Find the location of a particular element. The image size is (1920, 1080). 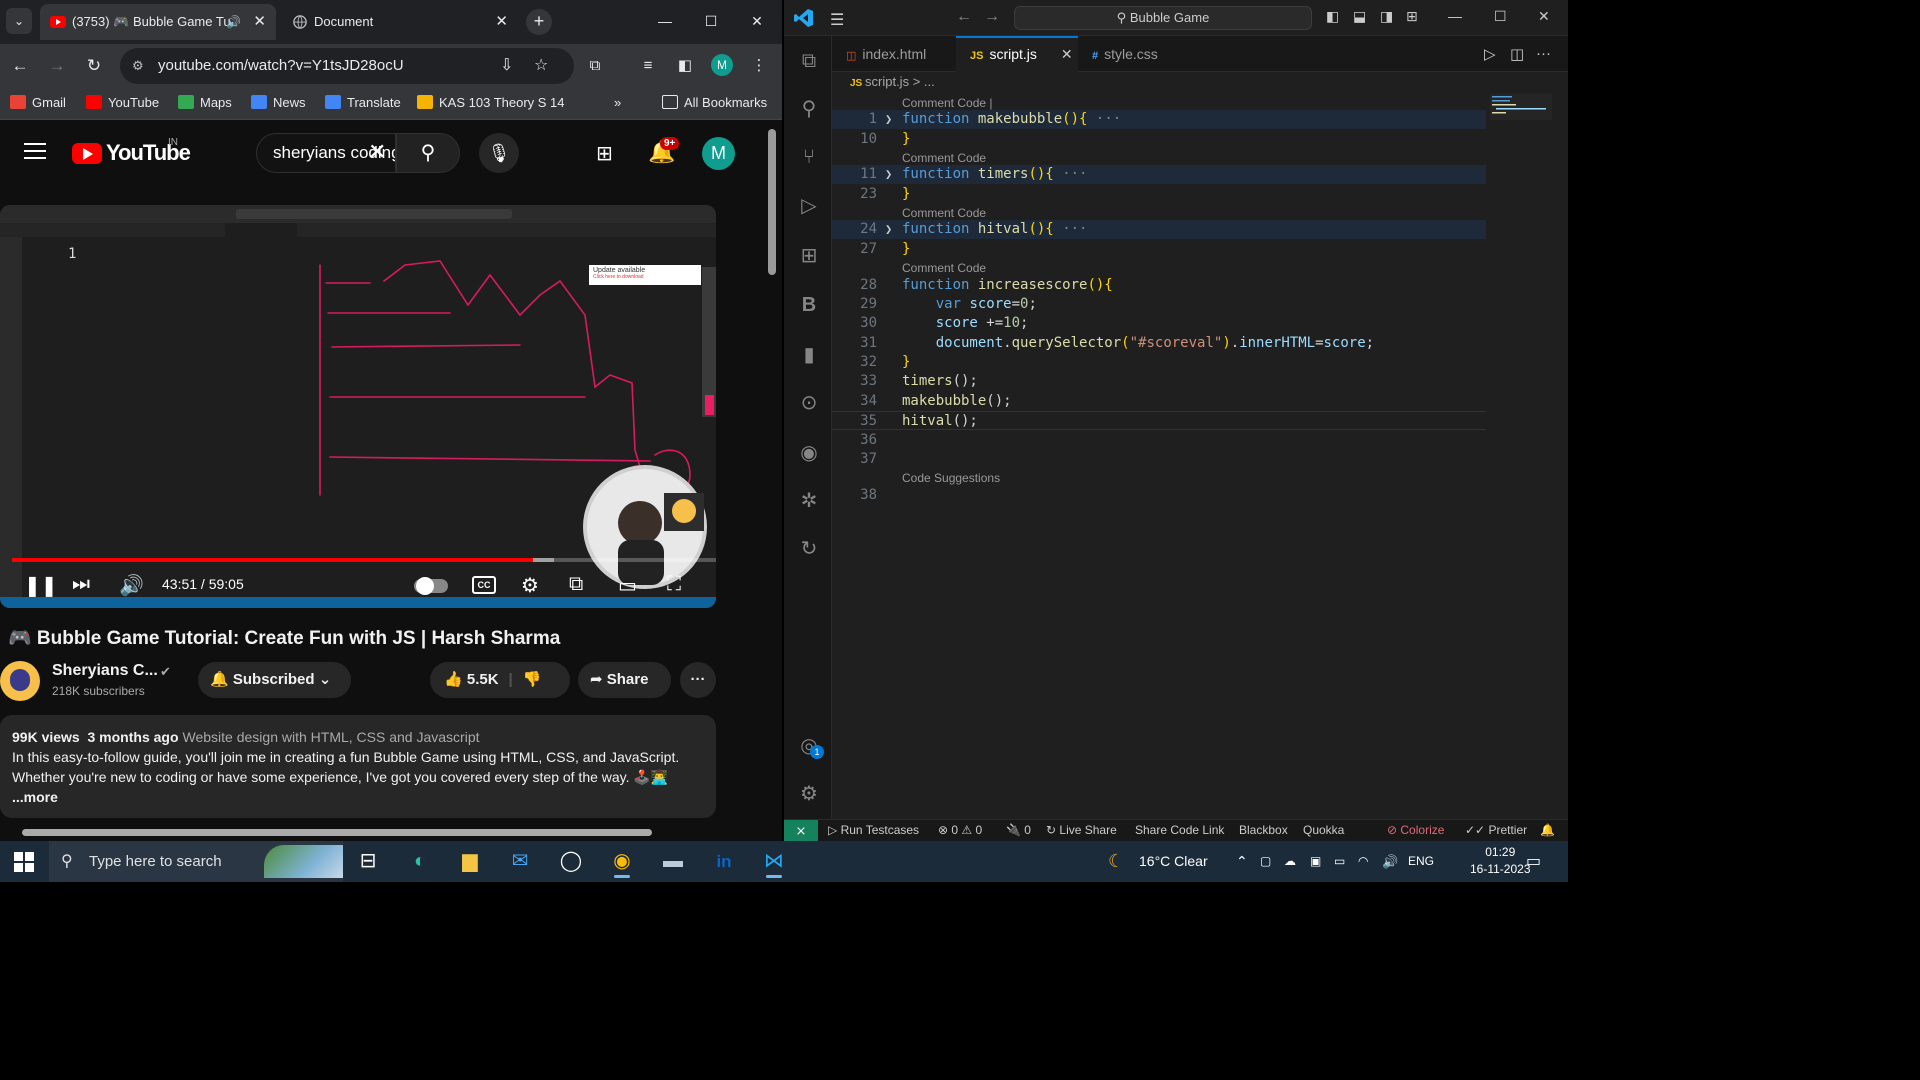

remote-desktop-icon: ▬ is located at coordinates (673, 861).